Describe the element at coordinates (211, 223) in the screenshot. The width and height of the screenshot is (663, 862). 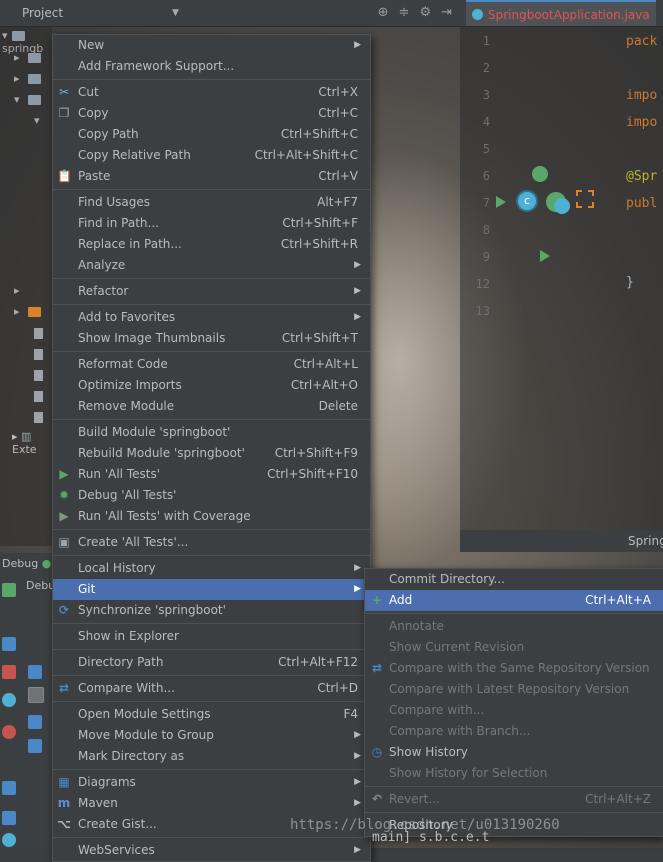
I see `menu-item-find-in-path: Find in Path... Ctrl+Shift+F` at that location.